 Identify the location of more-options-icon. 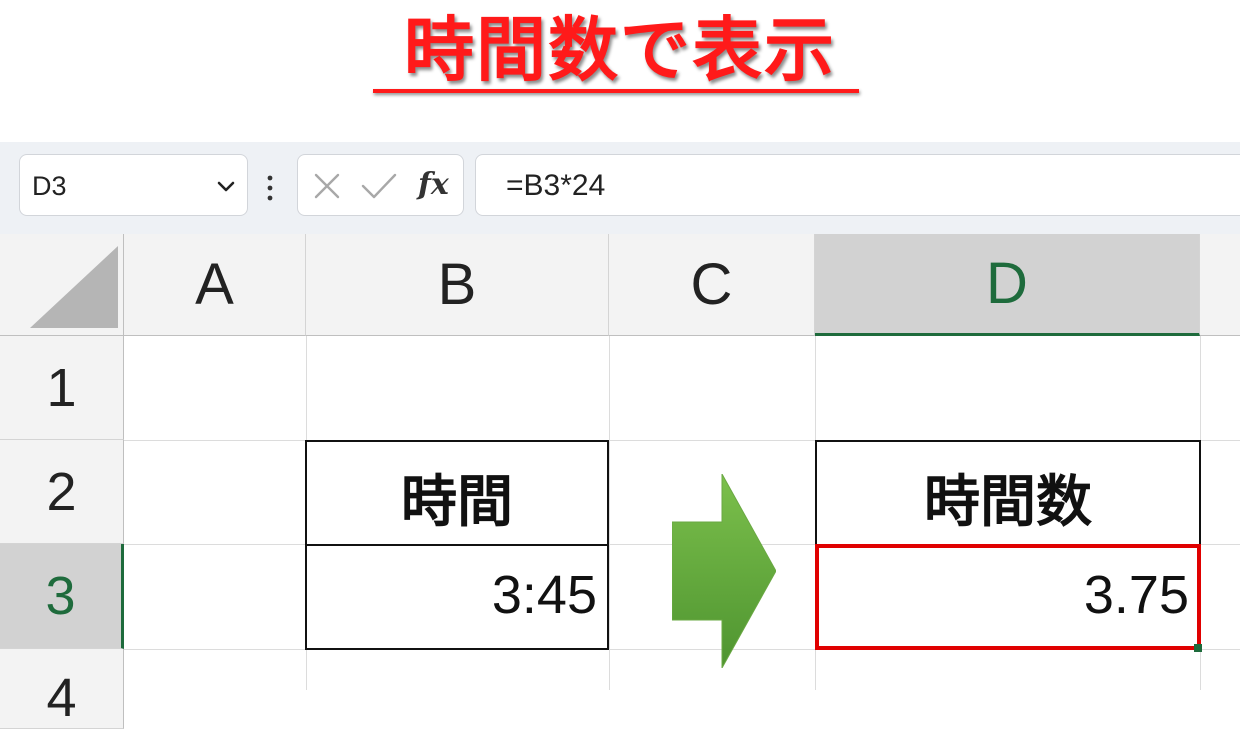
(270, 188).